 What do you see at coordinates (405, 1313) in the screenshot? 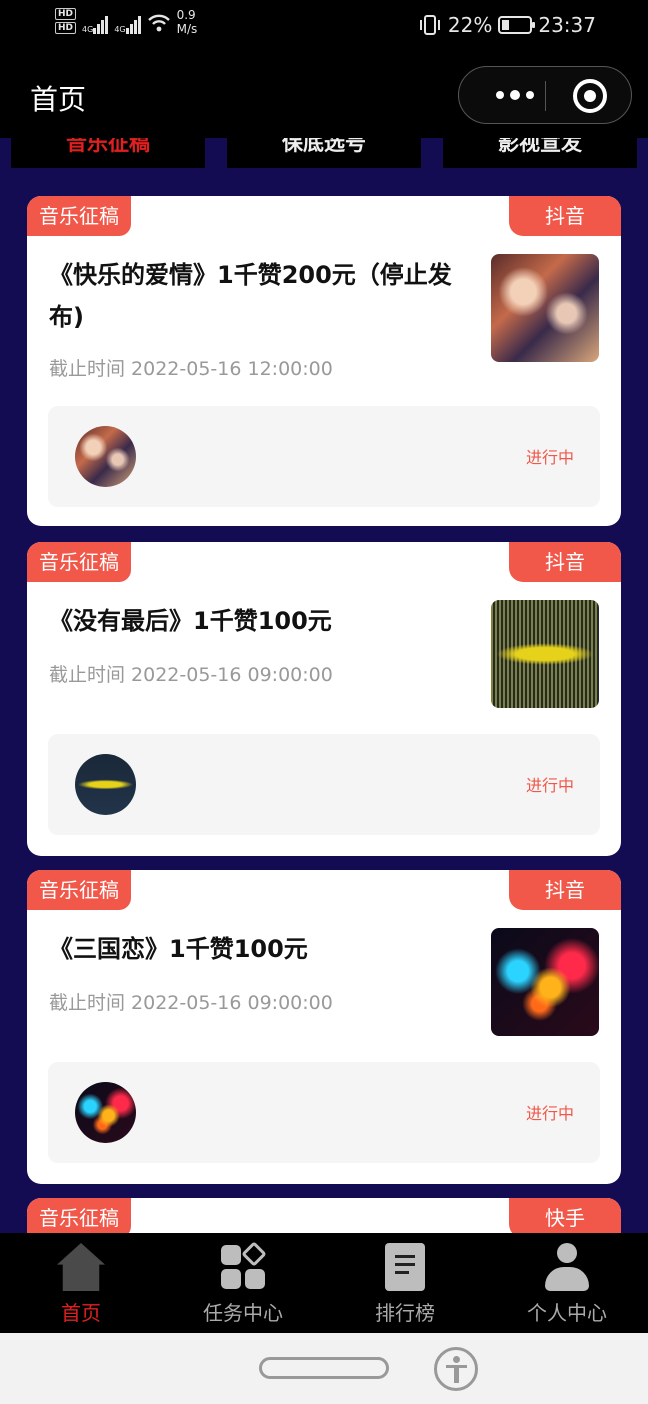
I see `tab-label: 排行榜` at bounding box center [405, 1313].